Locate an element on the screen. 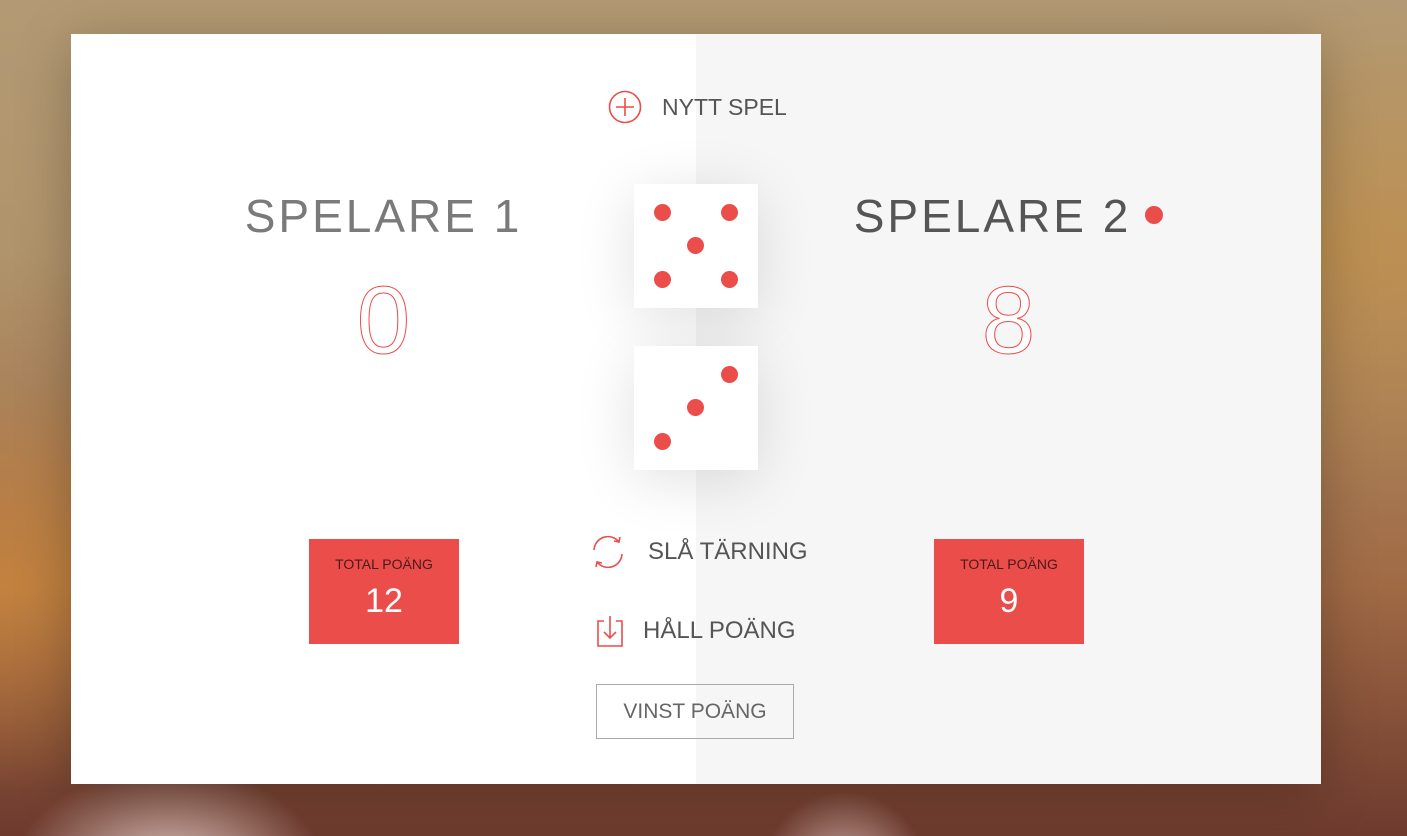  player-2-current-score: 8 is located at coordinates (1008, 321).